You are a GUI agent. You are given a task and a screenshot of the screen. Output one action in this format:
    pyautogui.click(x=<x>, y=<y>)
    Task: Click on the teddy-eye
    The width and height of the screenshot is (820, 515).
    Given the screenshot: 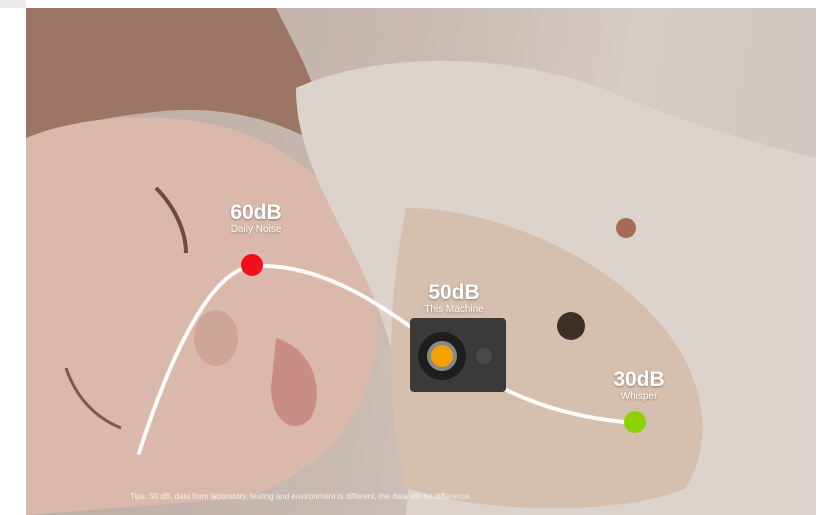 What is the action you would take?
    pyautogui.click(x=571, y=326)
    